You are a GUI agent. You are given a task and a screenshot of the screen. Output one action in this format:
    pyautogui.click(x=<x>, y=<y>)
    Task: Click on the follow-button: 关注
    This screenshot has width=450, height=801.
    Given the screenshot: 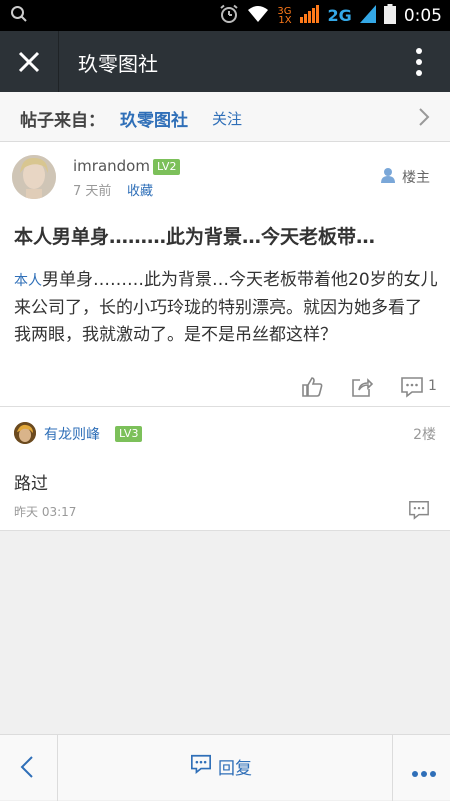 What is the action you would take?
    pyautogui.click(x=227, y=118)
    